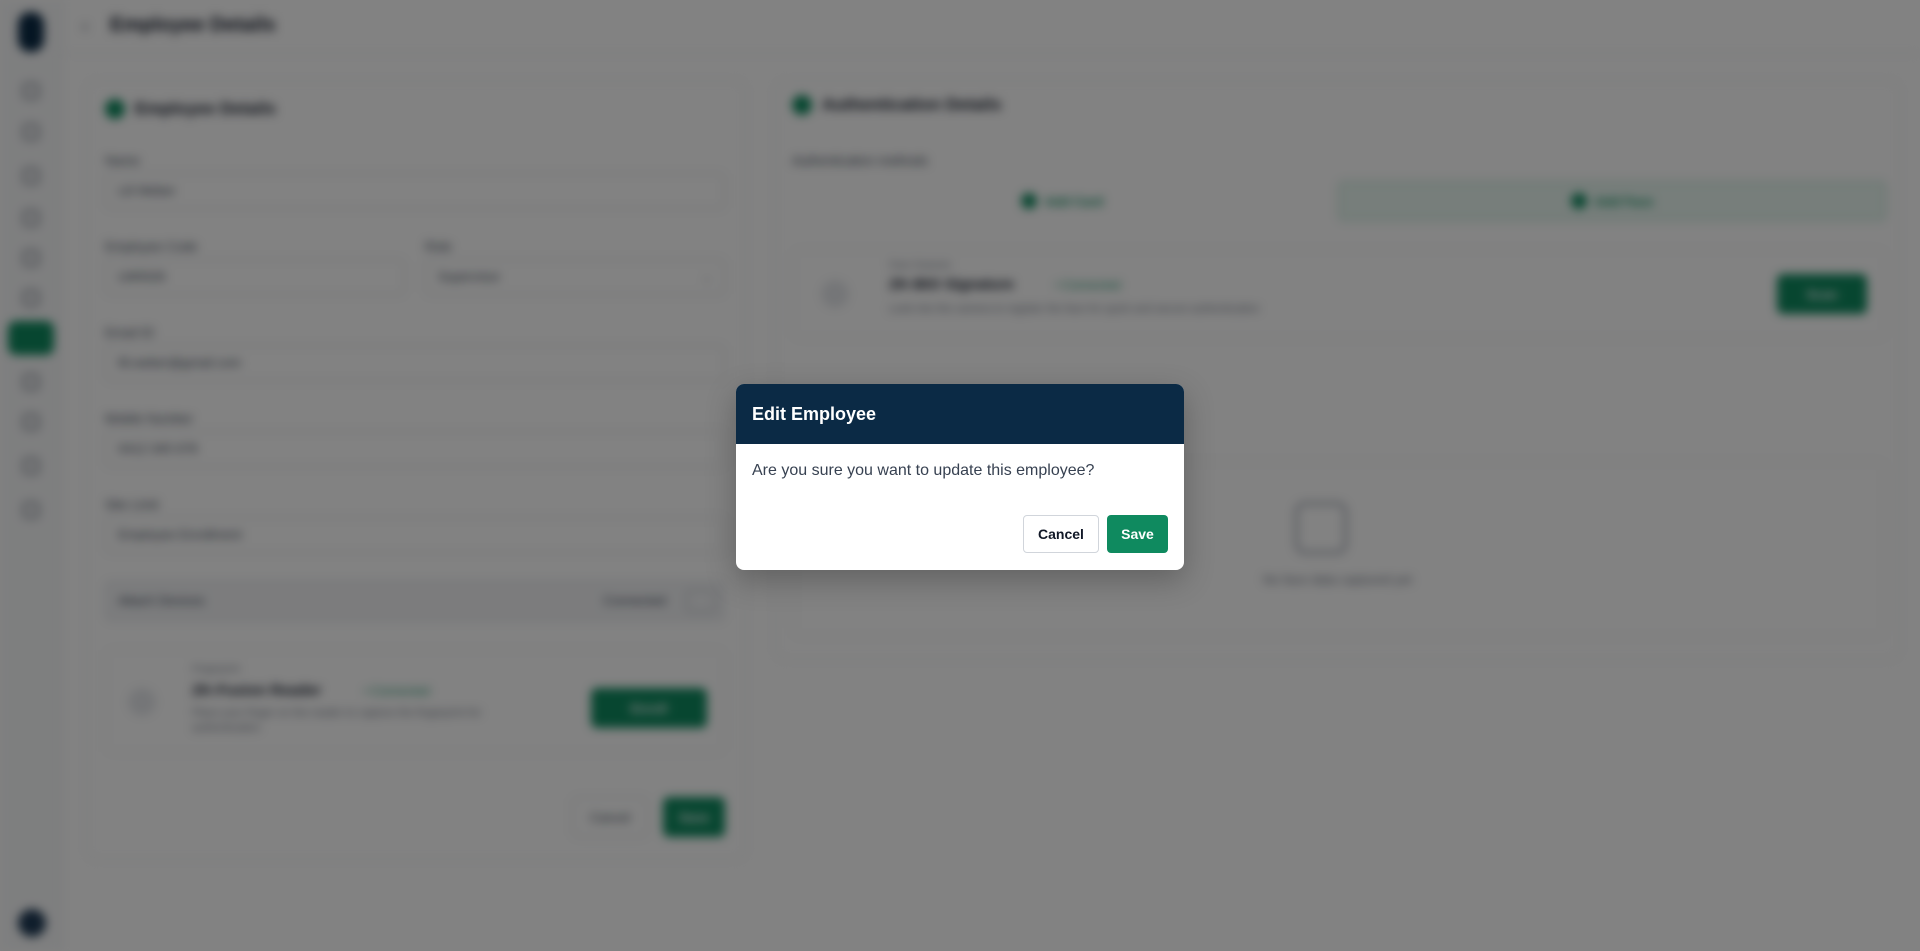 This screenshot has width=1920, height=951. What do you see at coordinates (960, 414) in the screenshot?
I see `dialog-header: Edit Employee` at bounding box center [960, 414].